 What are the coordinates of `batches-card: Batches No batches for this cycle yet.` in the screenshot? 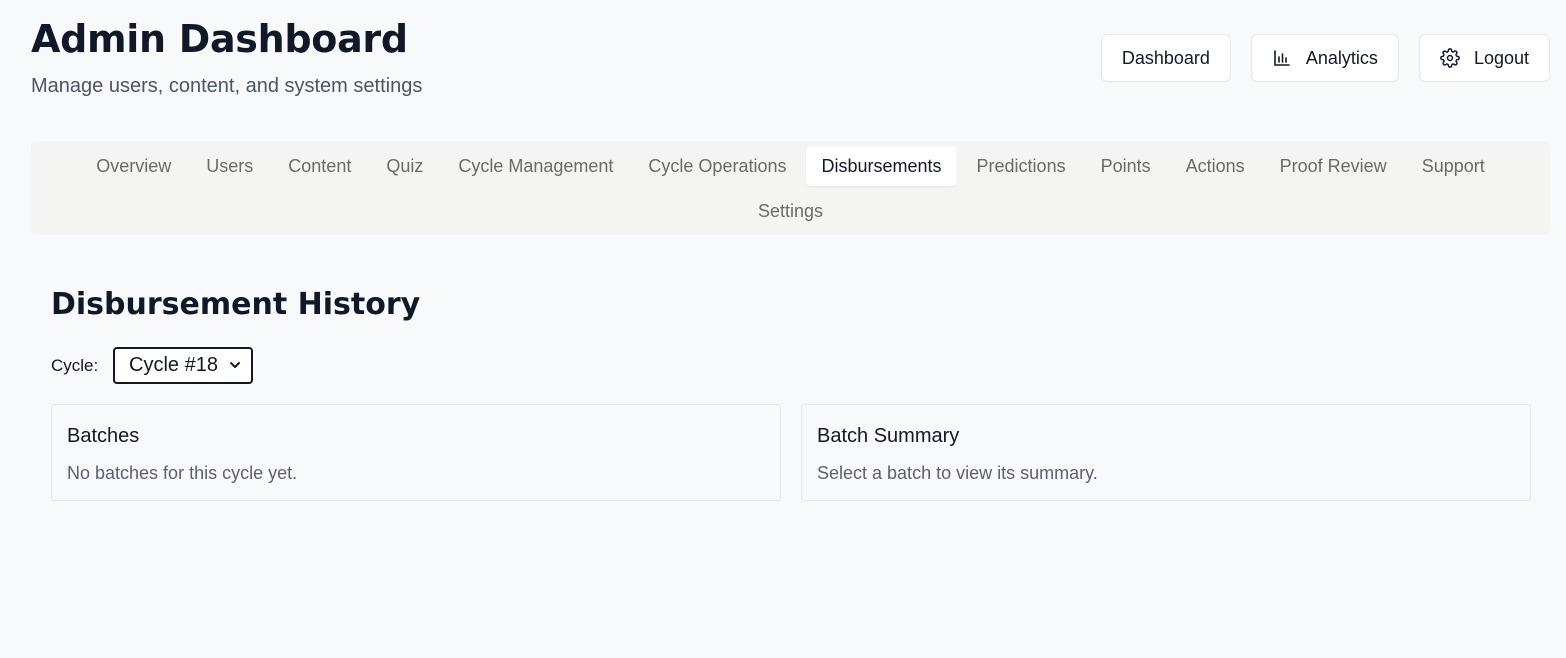 It's located at (416, 452).